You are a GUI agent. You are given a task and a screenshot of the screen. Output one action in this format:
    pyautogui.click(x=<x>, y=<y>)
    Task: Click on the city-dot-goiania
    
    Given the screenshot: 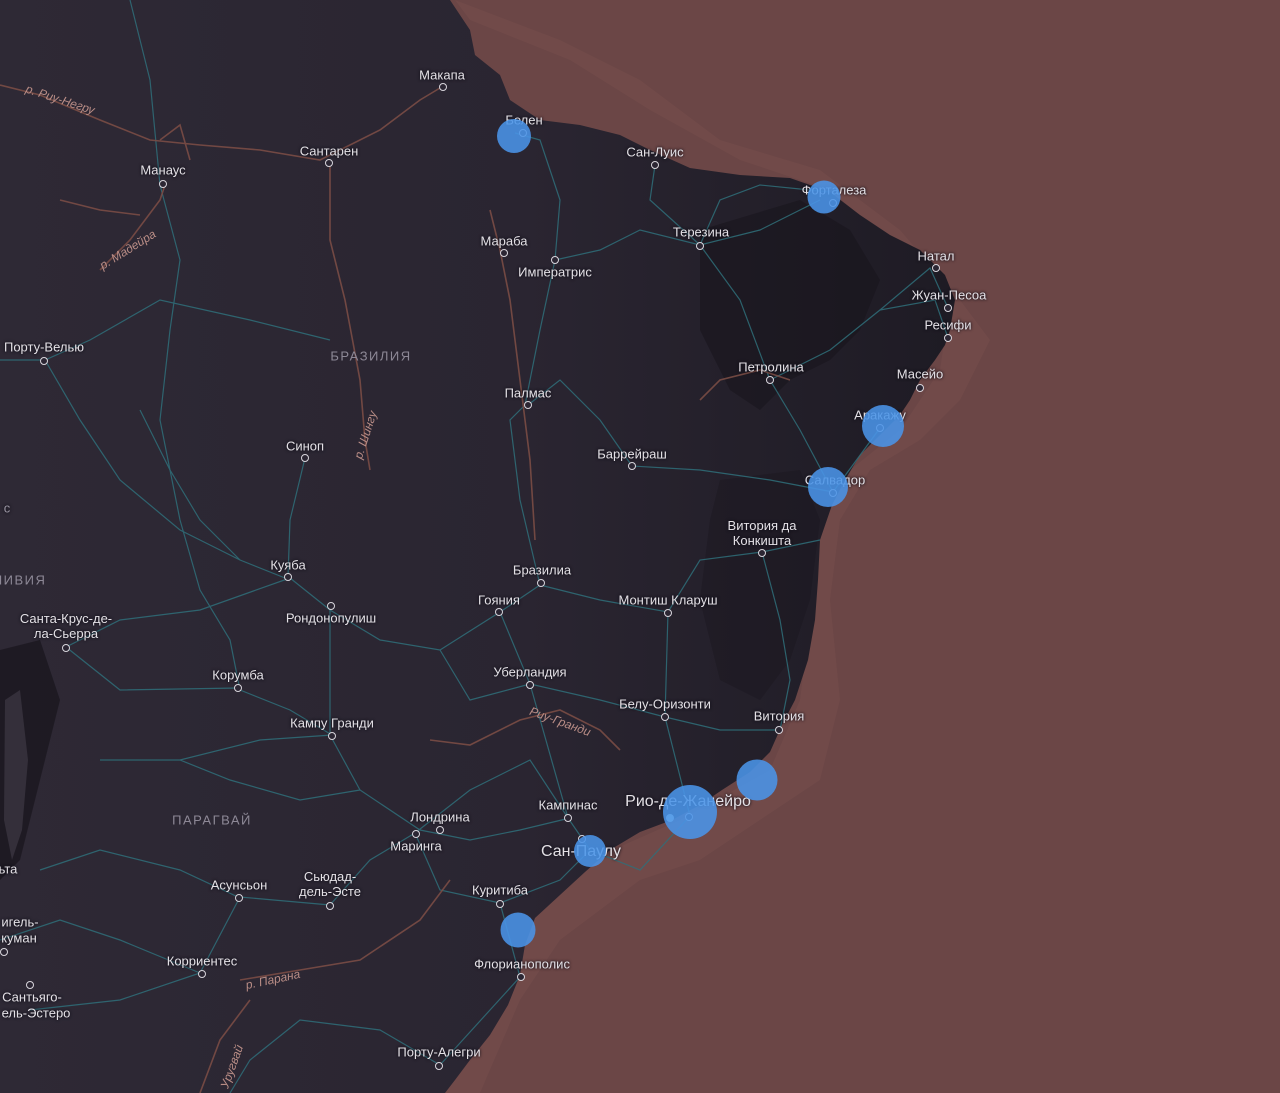 What is the action you would take?
    pyautogui.click(x=499, y=612)
    